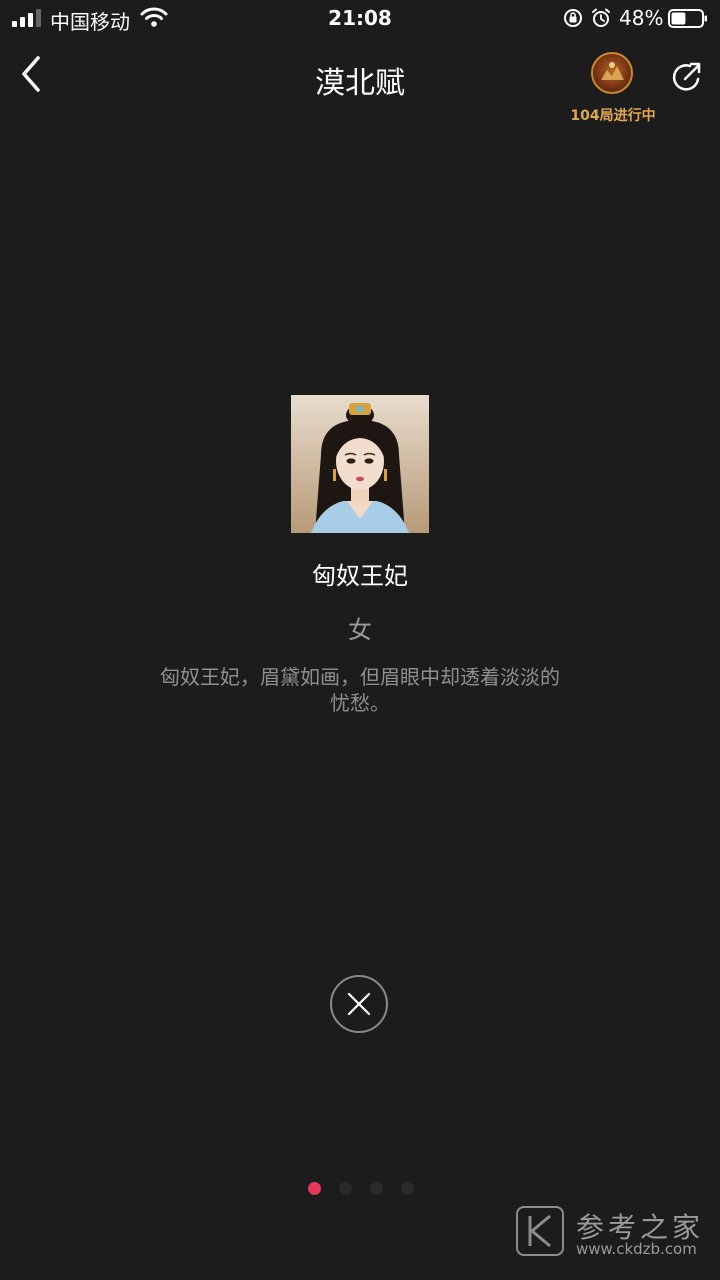  I want to click on alarm-icon, so click(601, 17).